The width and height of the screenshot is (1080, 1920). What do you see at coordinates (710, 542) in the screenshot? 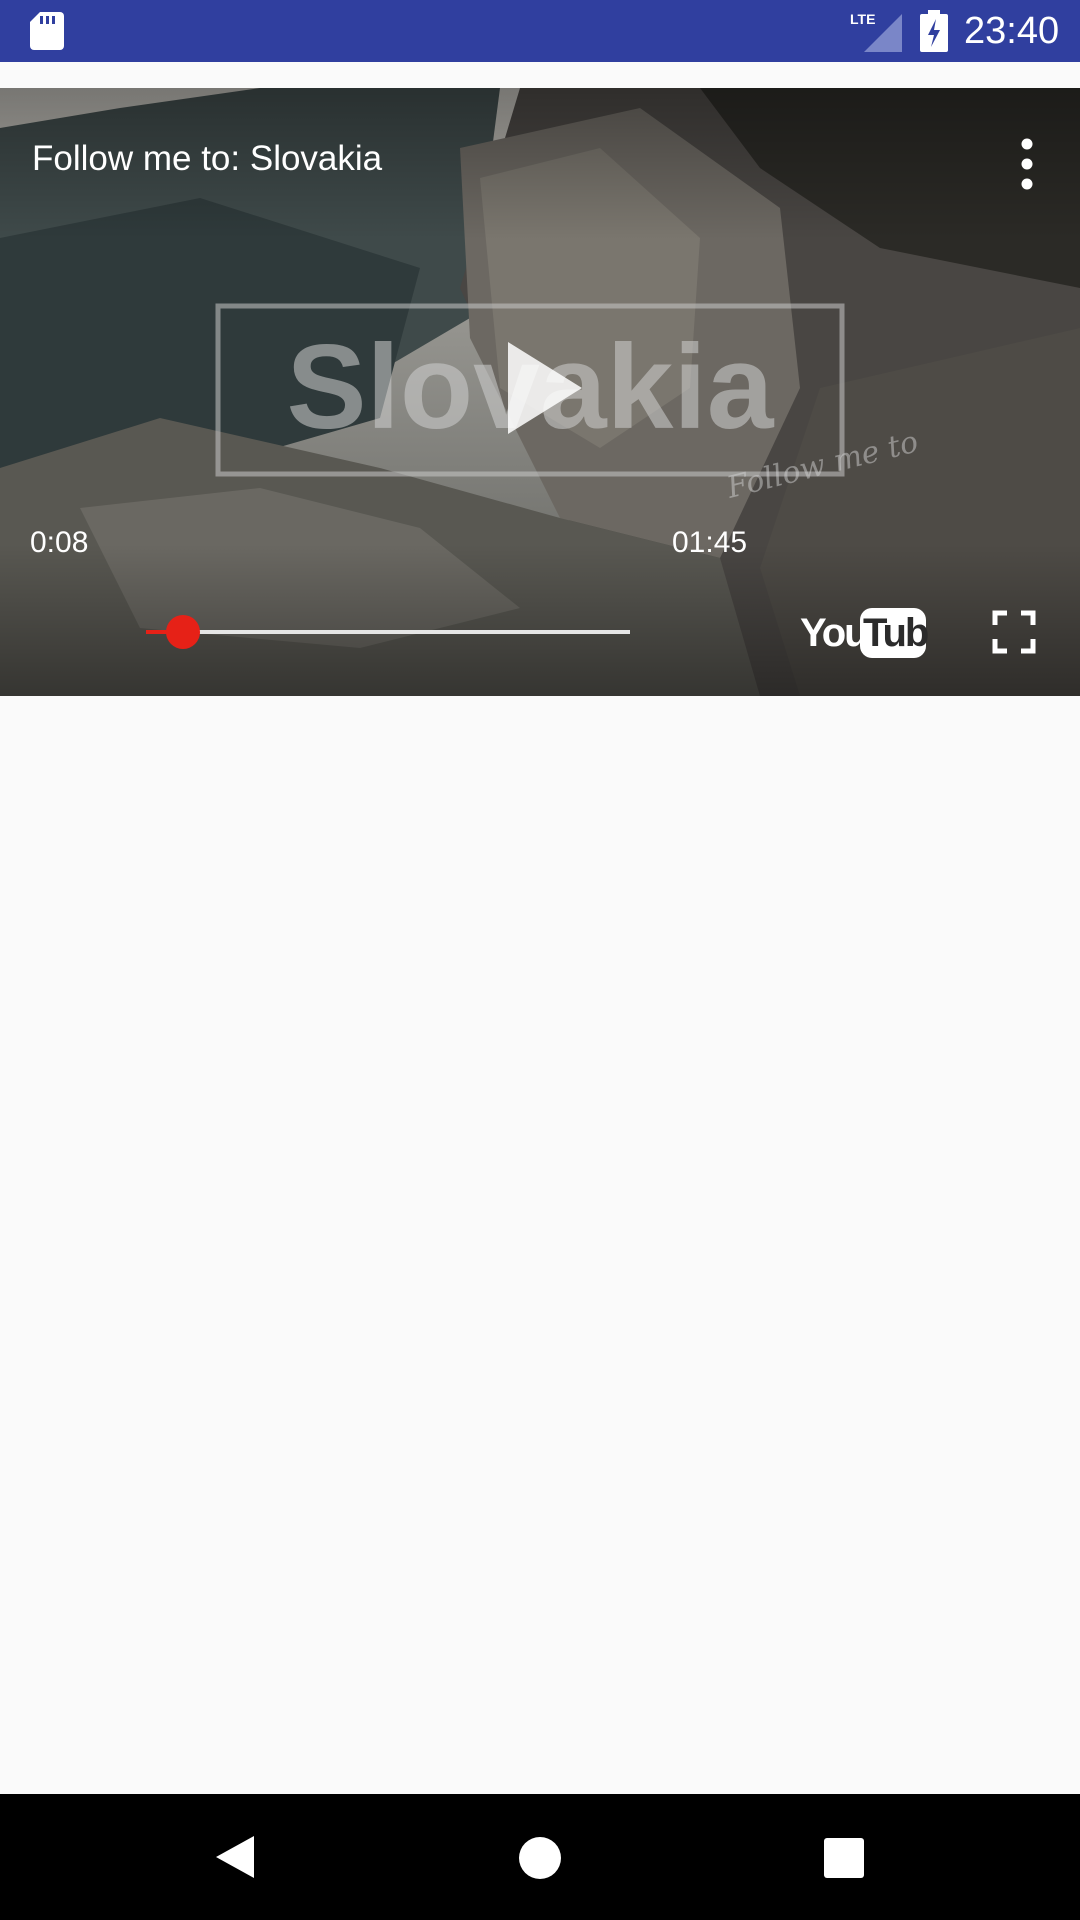
I see `duration: 01:45` at bounding box center [710, 542].